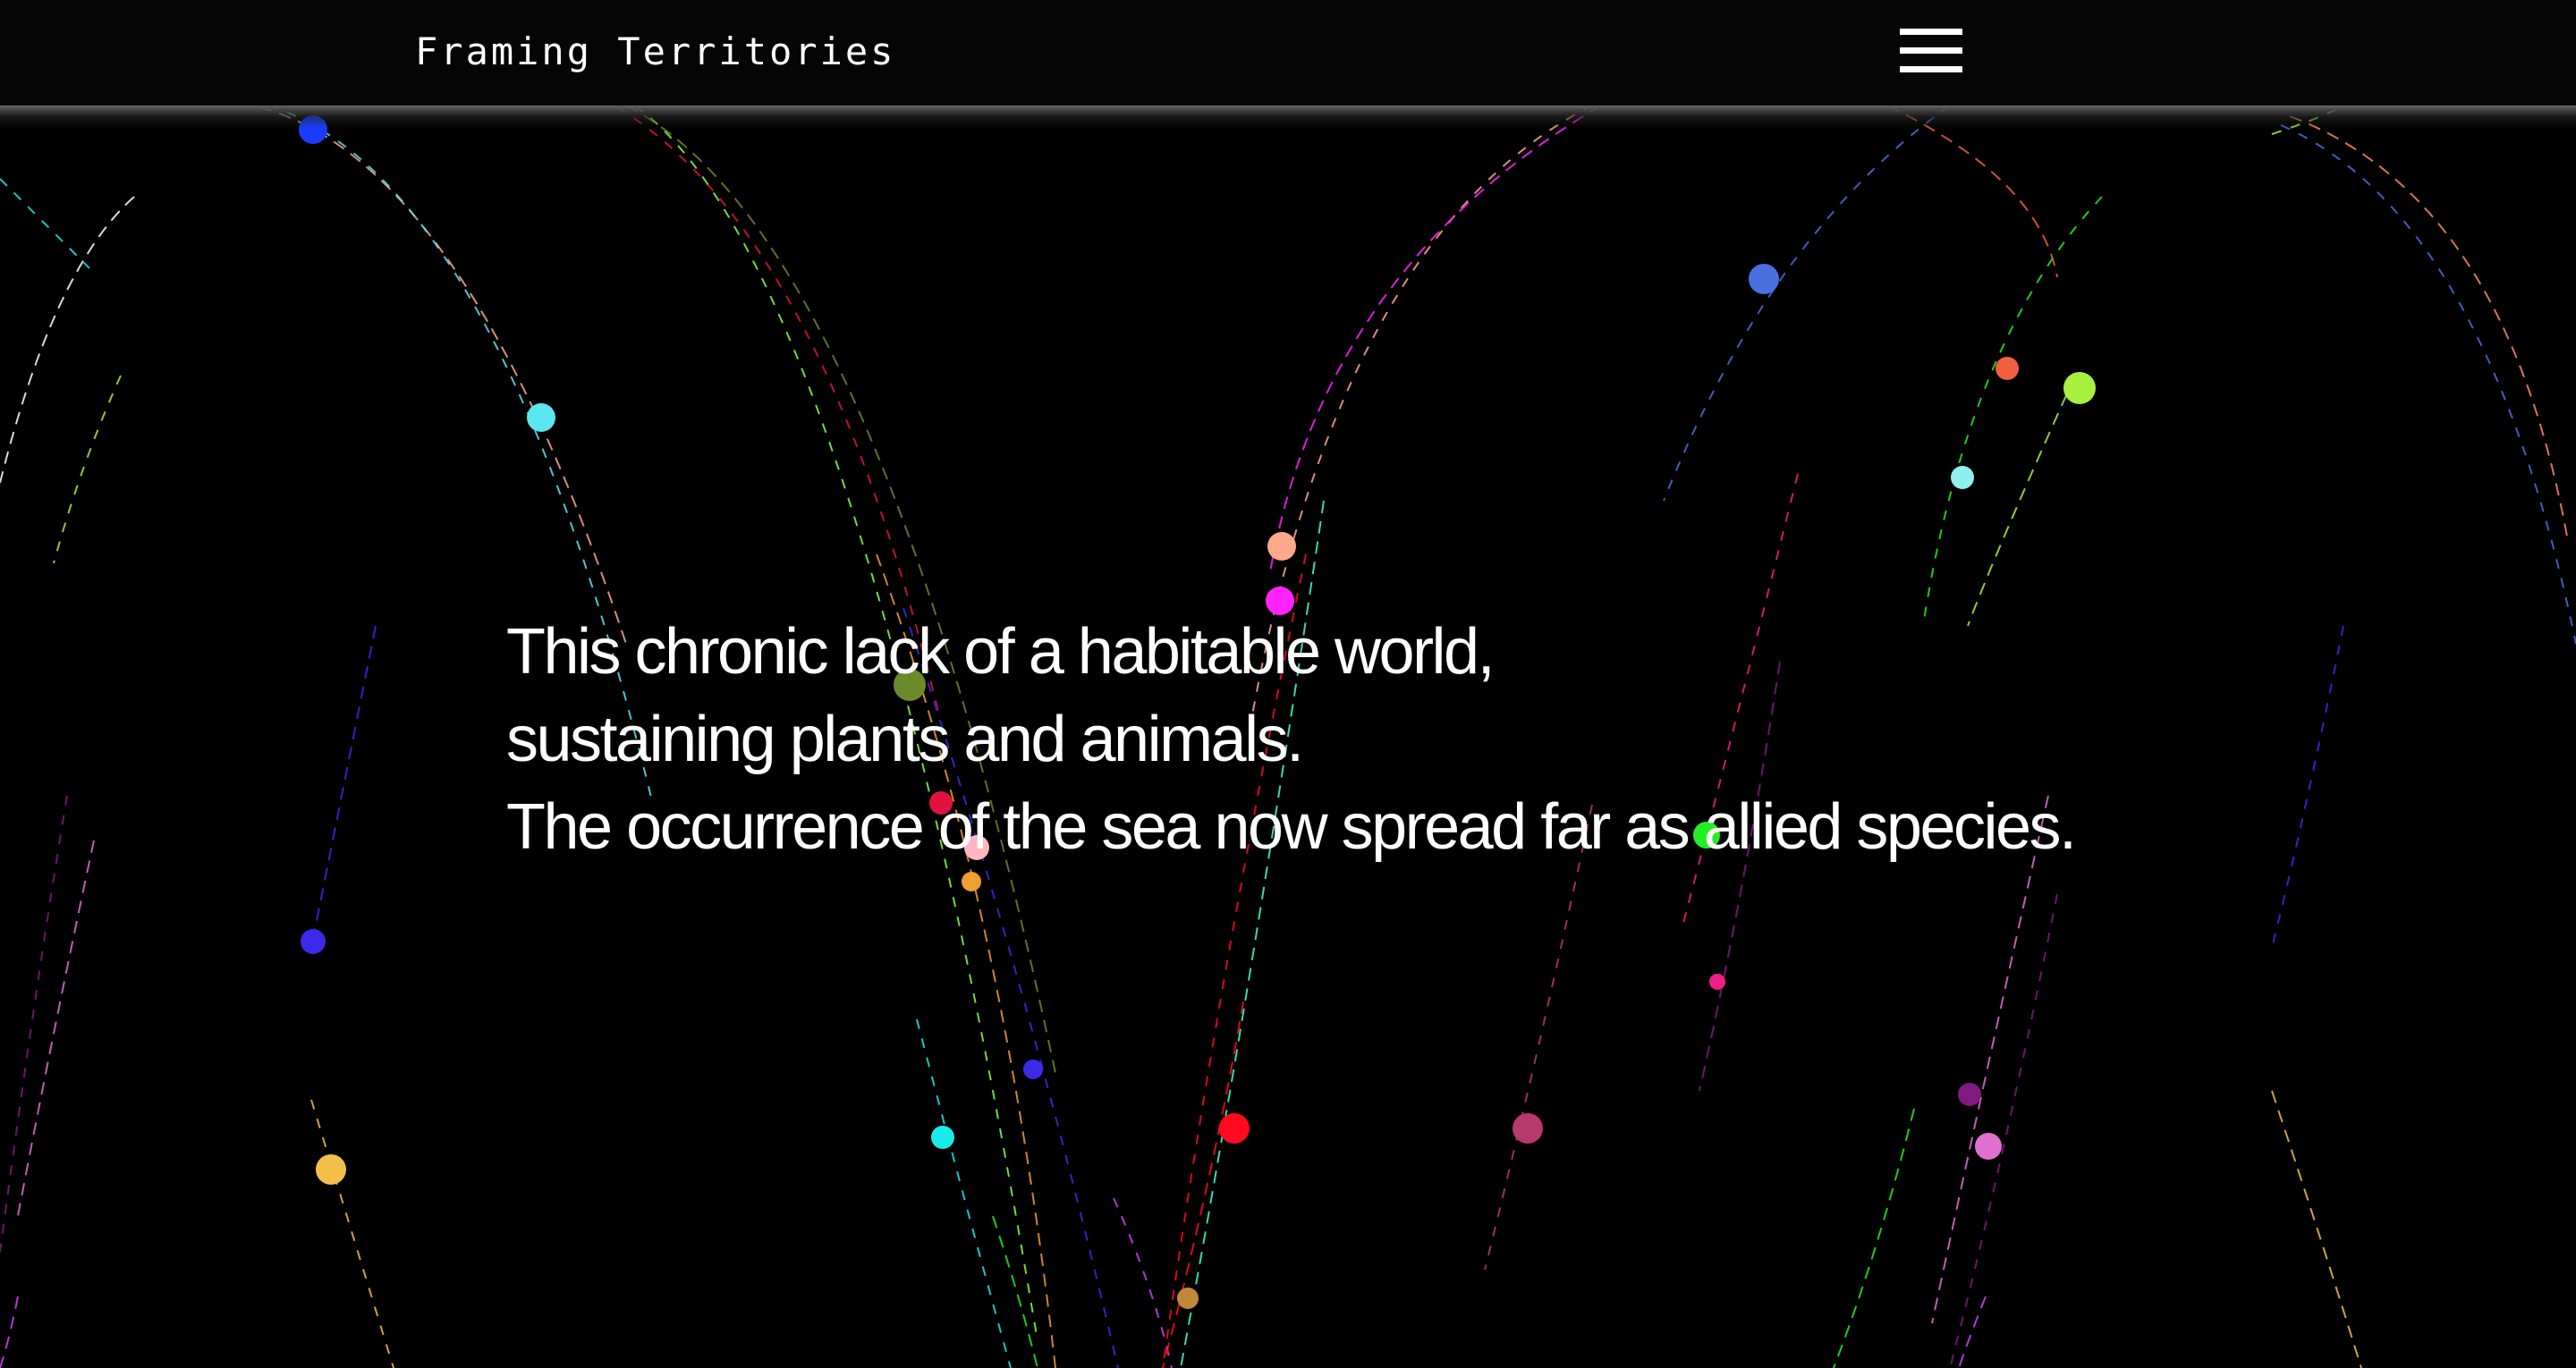  I want to click on hero-line-2: sustaining plants and animals., so click(905, 739).